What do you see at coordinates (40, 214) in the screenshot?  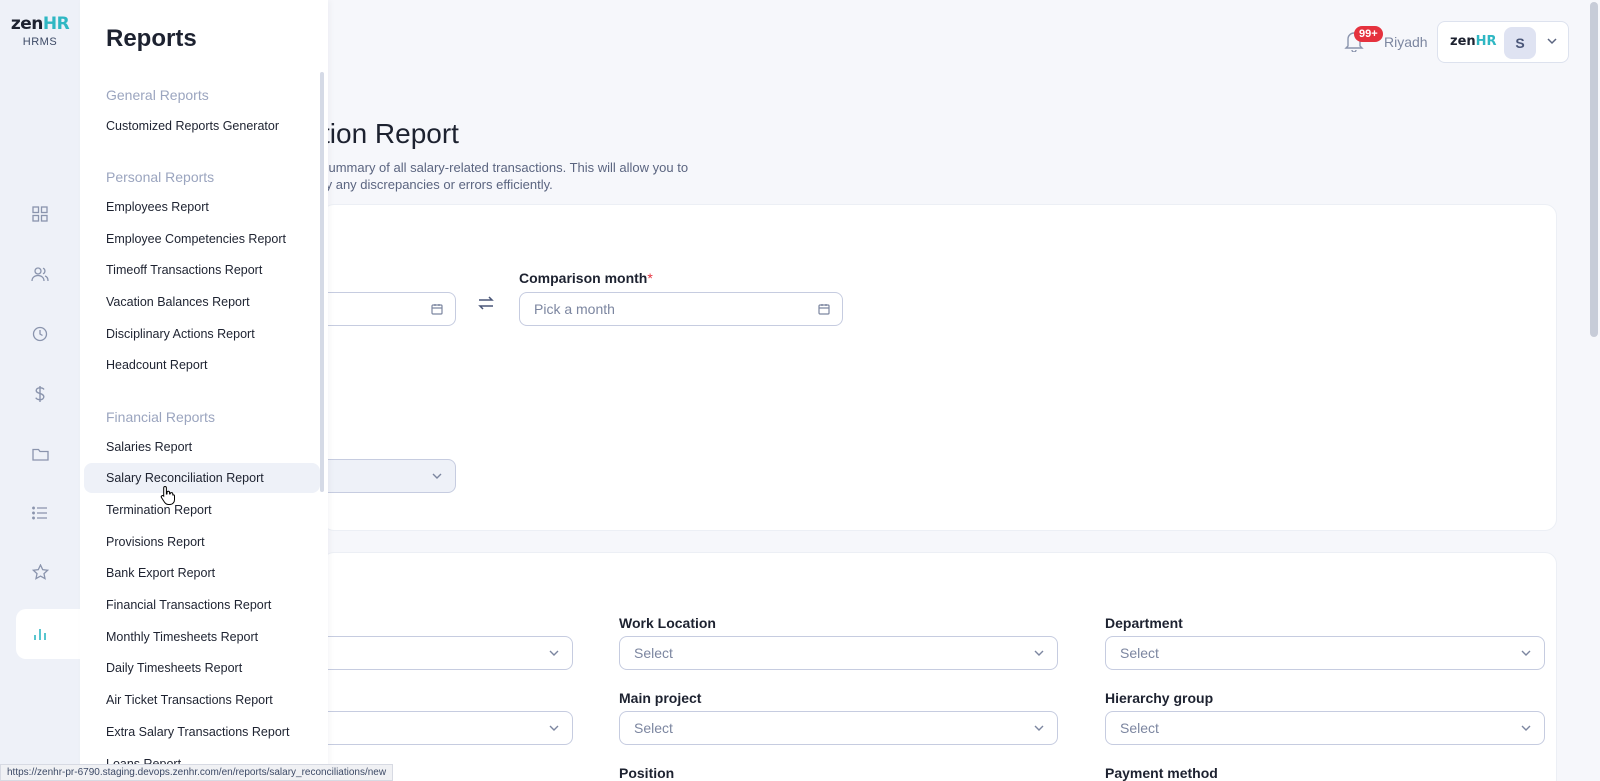 I see `grid-icon` at bounding box center [40, 214].